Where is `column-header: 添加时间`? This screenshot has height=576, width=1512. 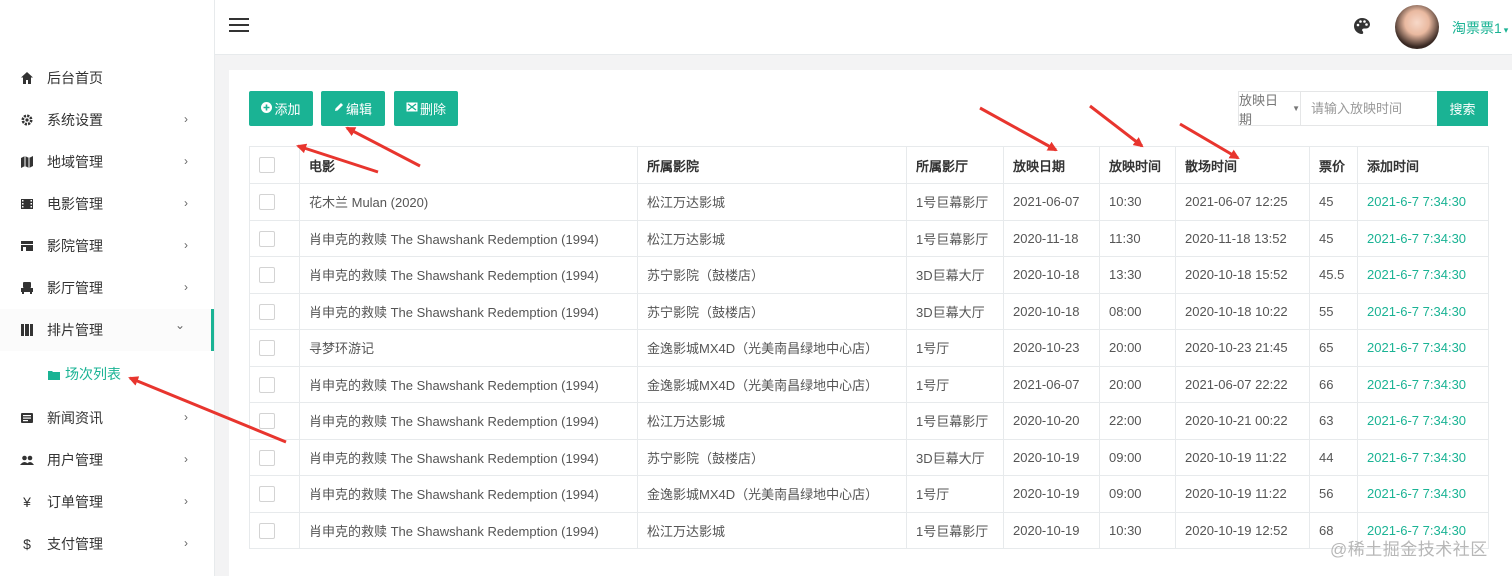
column-header: 添加时间 is located at coordinates (1423, 165).